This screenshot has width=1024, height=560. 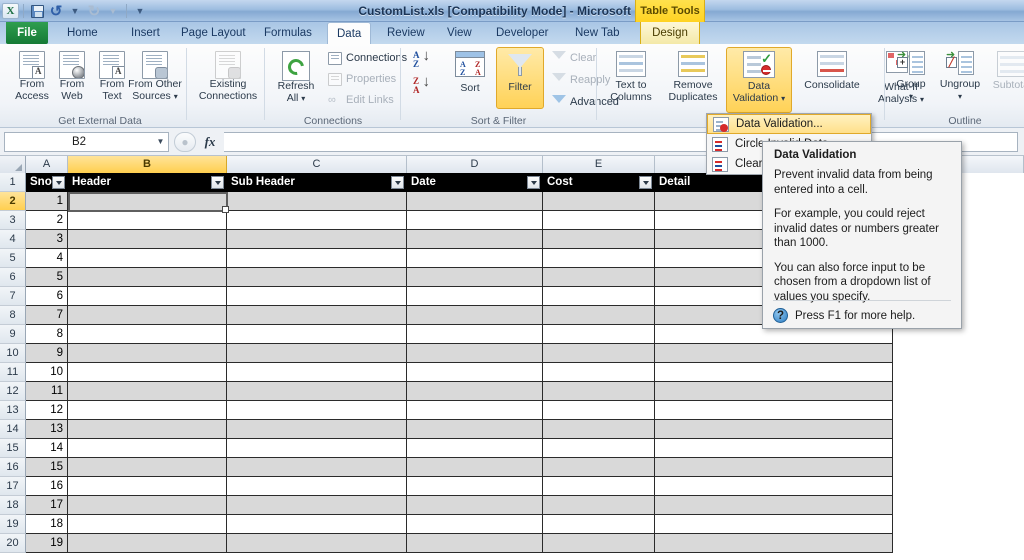 What do you see at coordinates (47, 334) in the screenshot?
I see `cell-sno-9: 8` at bounding box center [47, 334].